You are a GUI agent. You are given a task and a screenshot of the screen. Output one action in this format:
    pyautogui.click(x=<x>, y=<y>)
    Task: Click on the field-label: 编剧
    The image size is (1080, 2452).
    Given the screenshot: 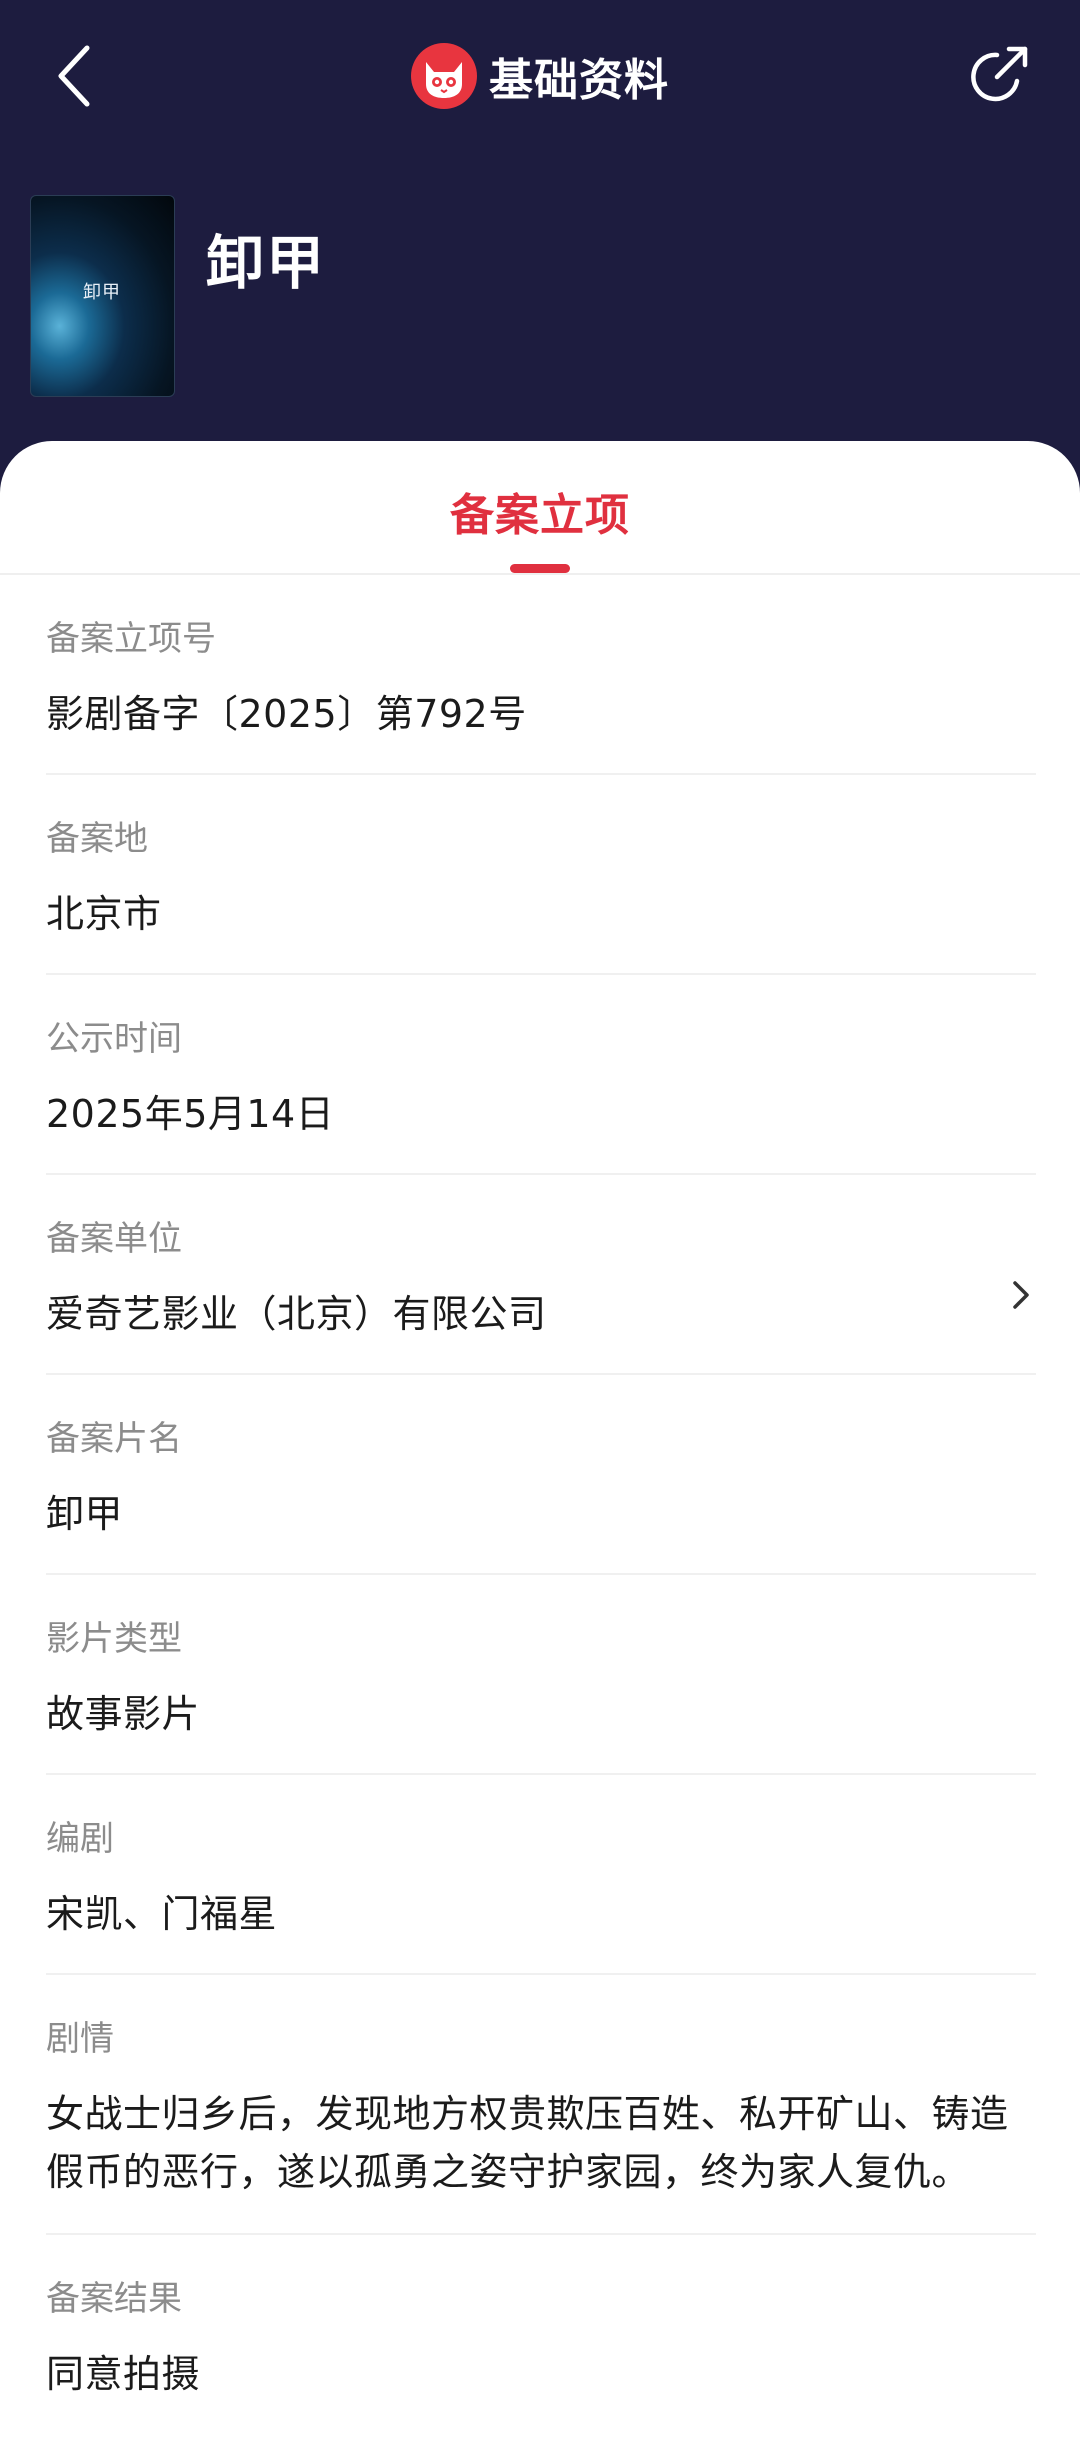 What is the action you would take?
    pyautogui.click(x=80, y=1839)
    